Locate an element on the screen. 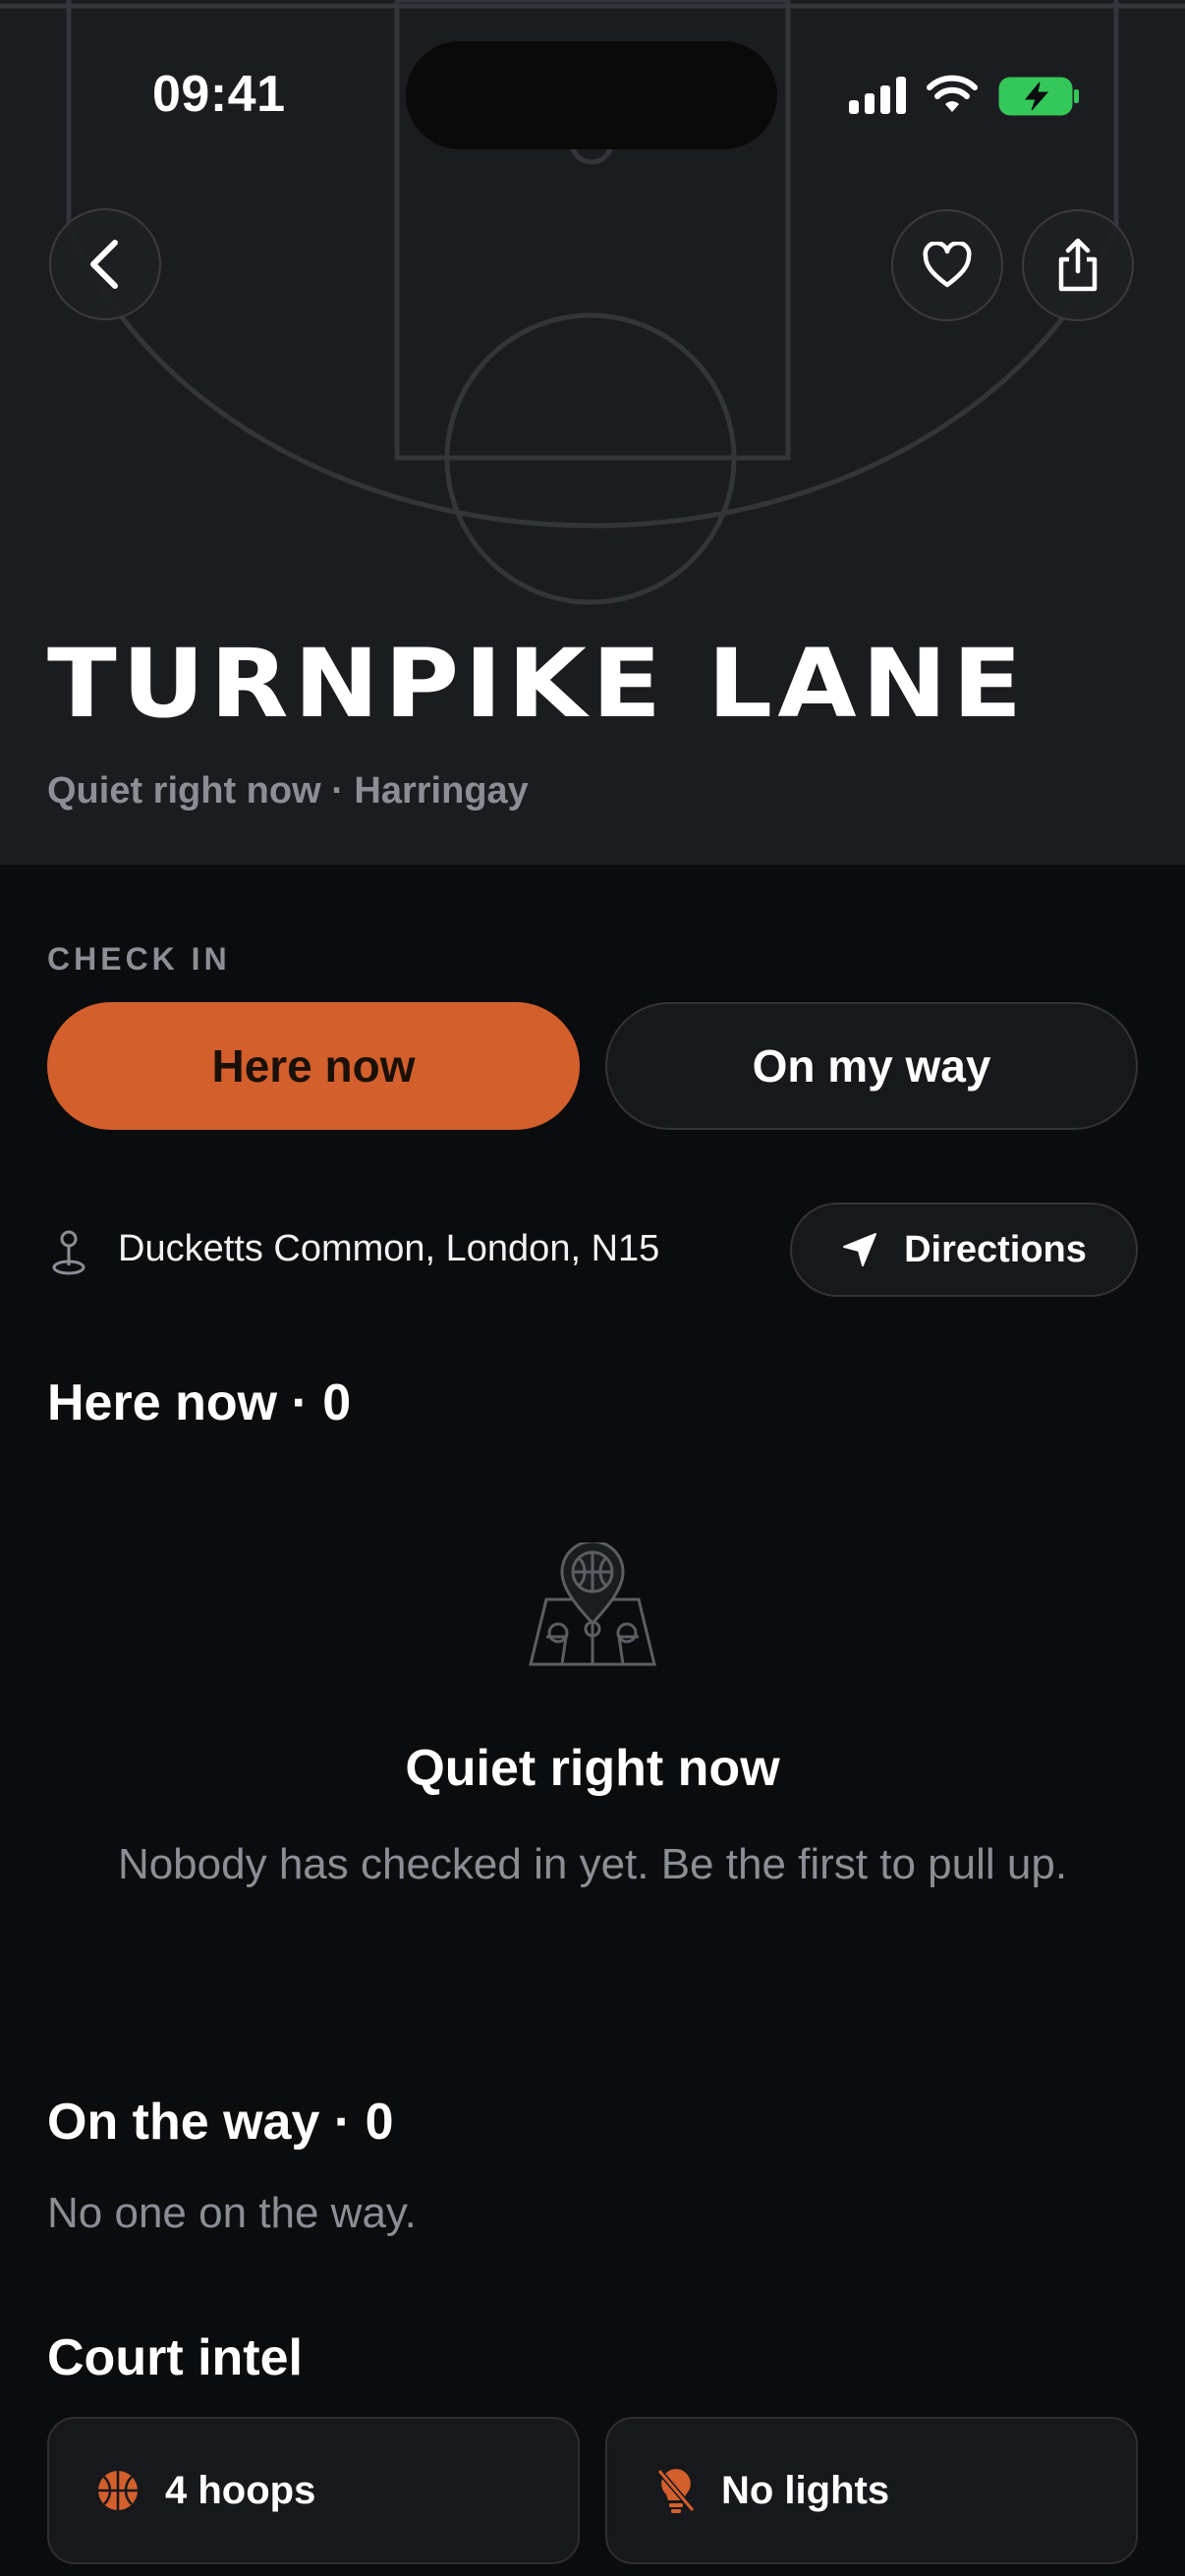  back-button is located at coordinates (105, 264).